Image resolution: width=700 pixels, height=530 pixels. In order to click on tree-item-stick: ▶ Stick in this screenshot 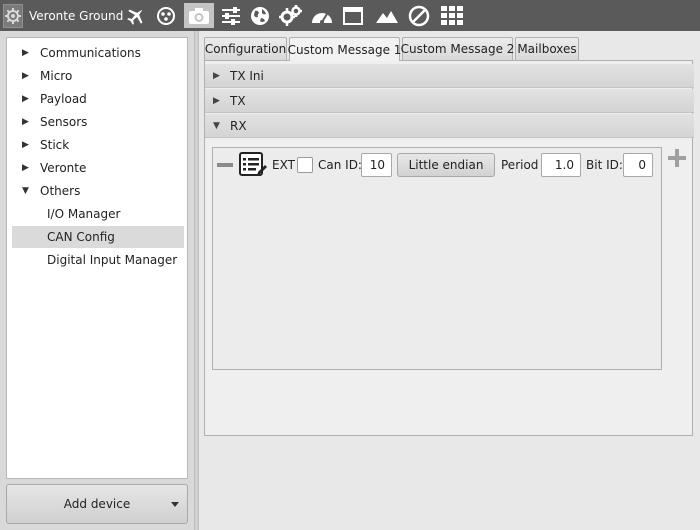, I will do `click(97, 145)`.